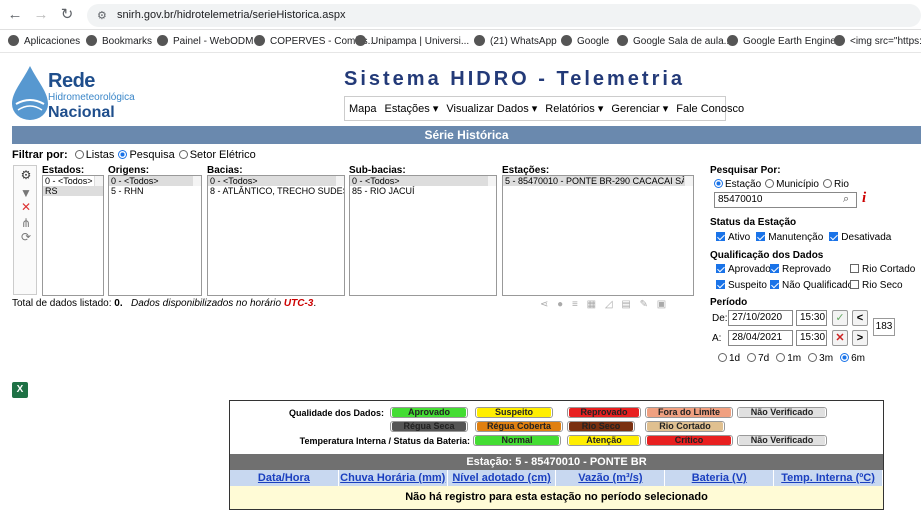  What do you see at coordinates (735, 184) in the screenshot?
I see `search-option-estacao: Estação` at bounding box center [735, 184].